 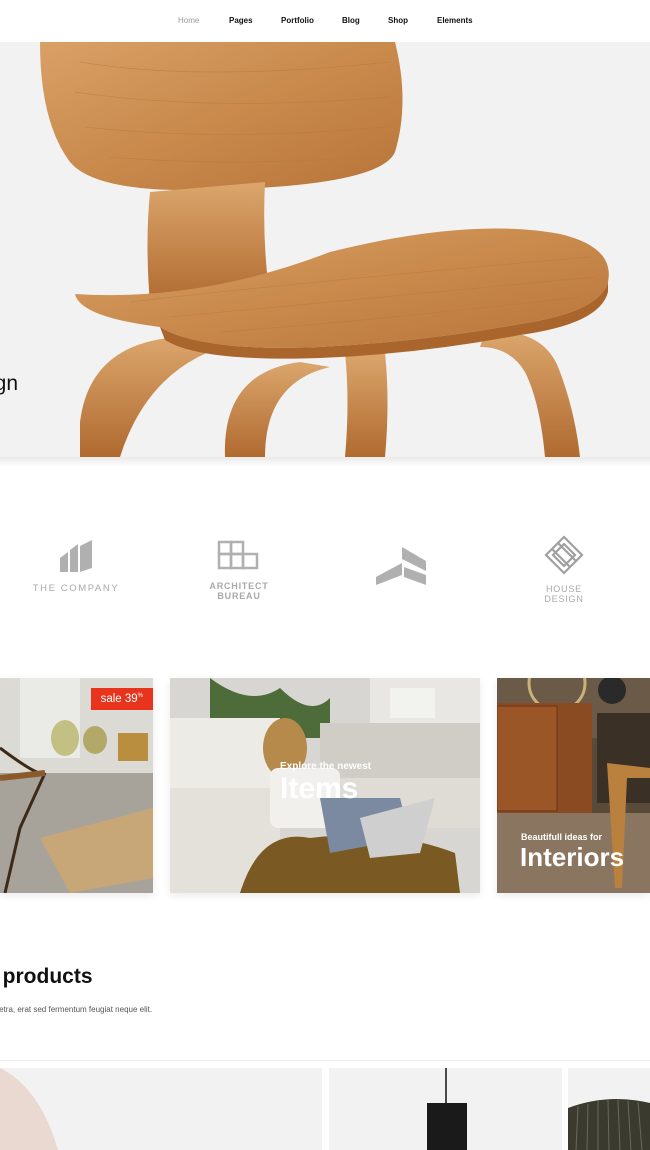 What do you see at coordinates (297, 20) in the screenshot?
I see `nav-item-portfolio: Portfolio` at bounding box center [297, 20].